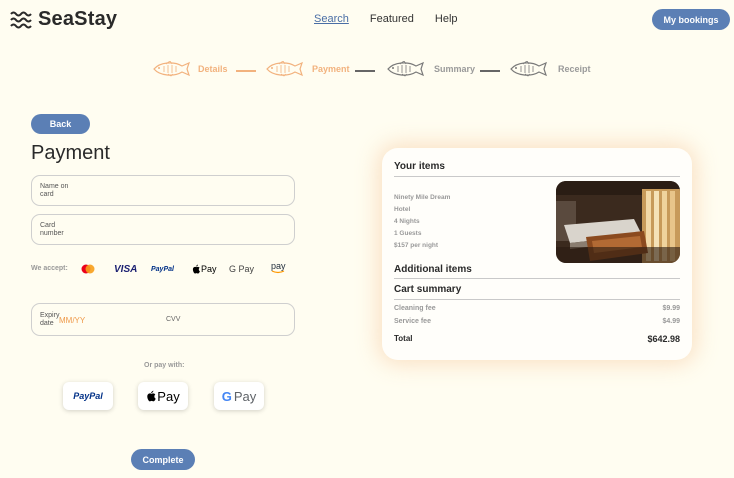 The image size is (734, 478). What do you see at coordinates (430, 69) in the screenshot?
I see `step-summary: Summary` at bounding box center [430, 69].